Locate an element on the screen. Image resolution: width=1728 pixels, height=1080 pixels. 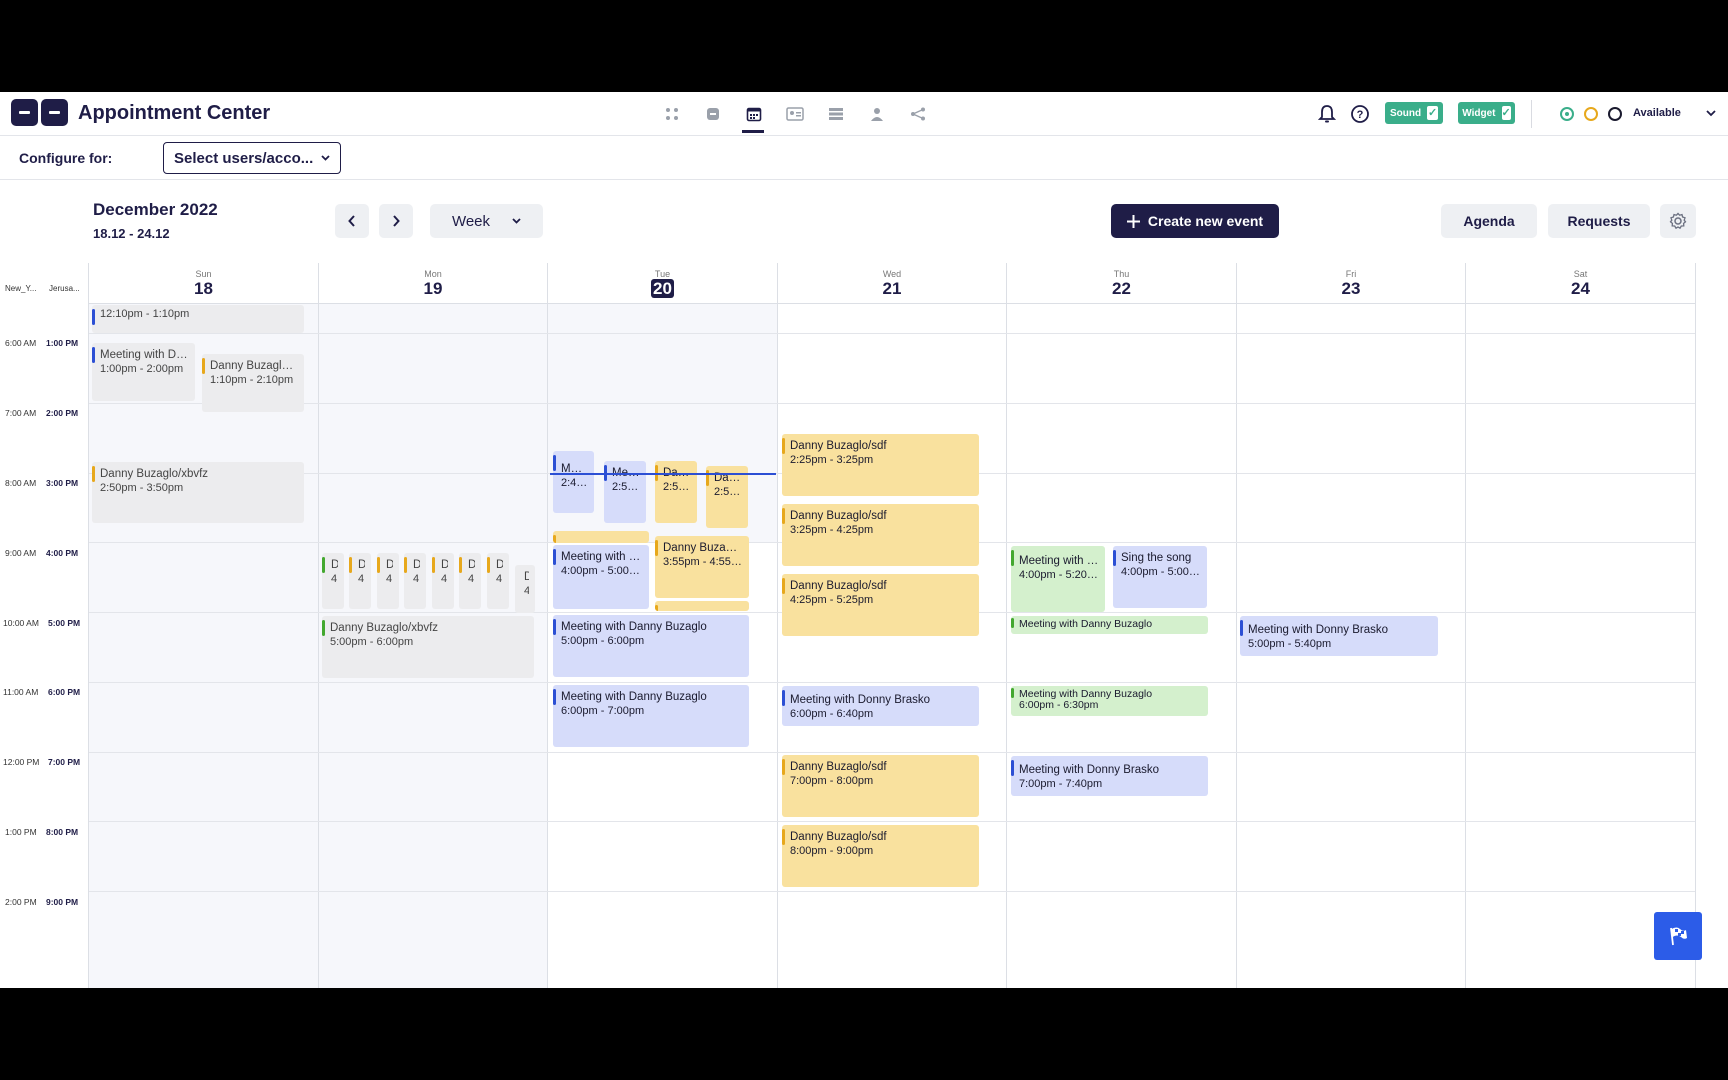
calendar-event: Sing the song 4:00pm - 5:00pm is located at coordinates (1160, 577).